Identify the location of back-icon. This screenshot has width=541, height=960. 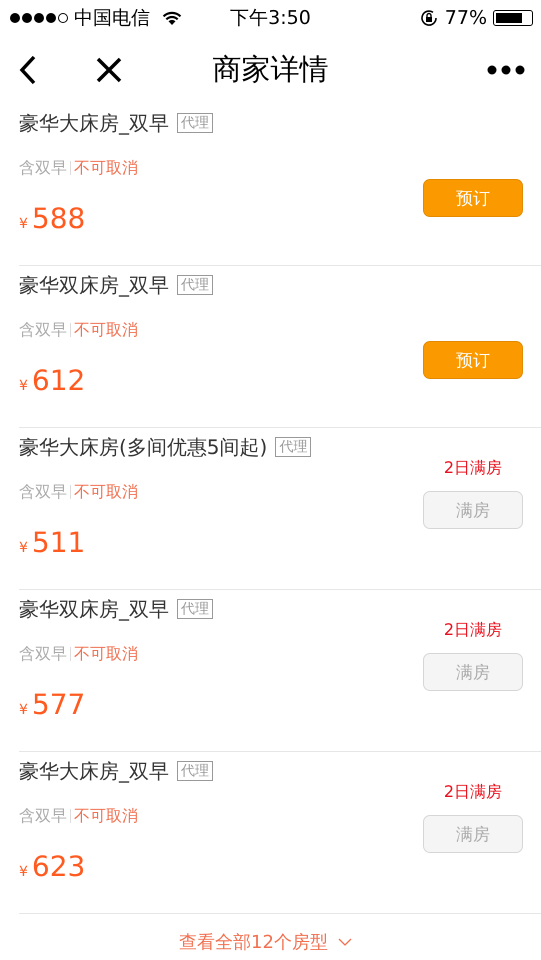
(28, 70).